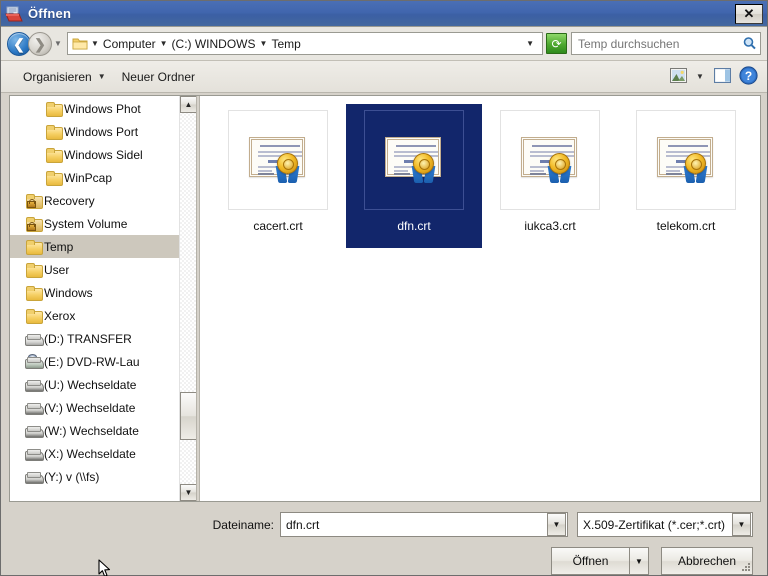 The width and height of the screenshot is (768, 576). I want to click on removable-drive-icon, so click(34, 431).